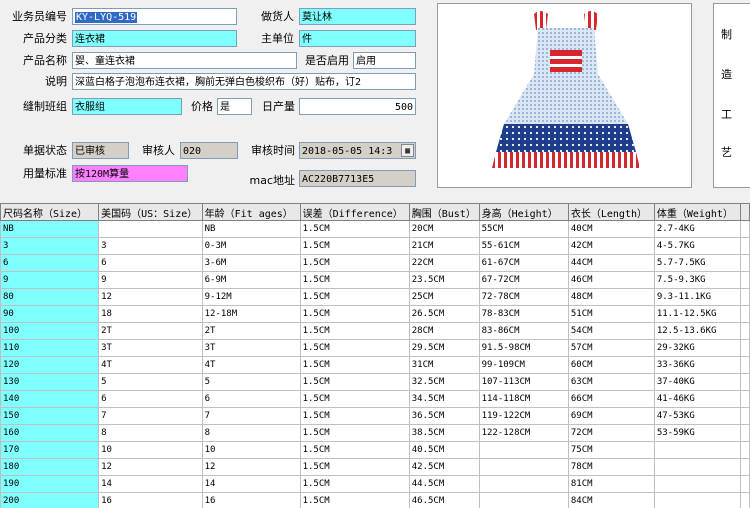 The height and width of the screenshot is (508, 750). What do you see at coordinates (611, 331) in the screenshot?
I see `grid-cell: 54CM` at bounding box center [611, 331].